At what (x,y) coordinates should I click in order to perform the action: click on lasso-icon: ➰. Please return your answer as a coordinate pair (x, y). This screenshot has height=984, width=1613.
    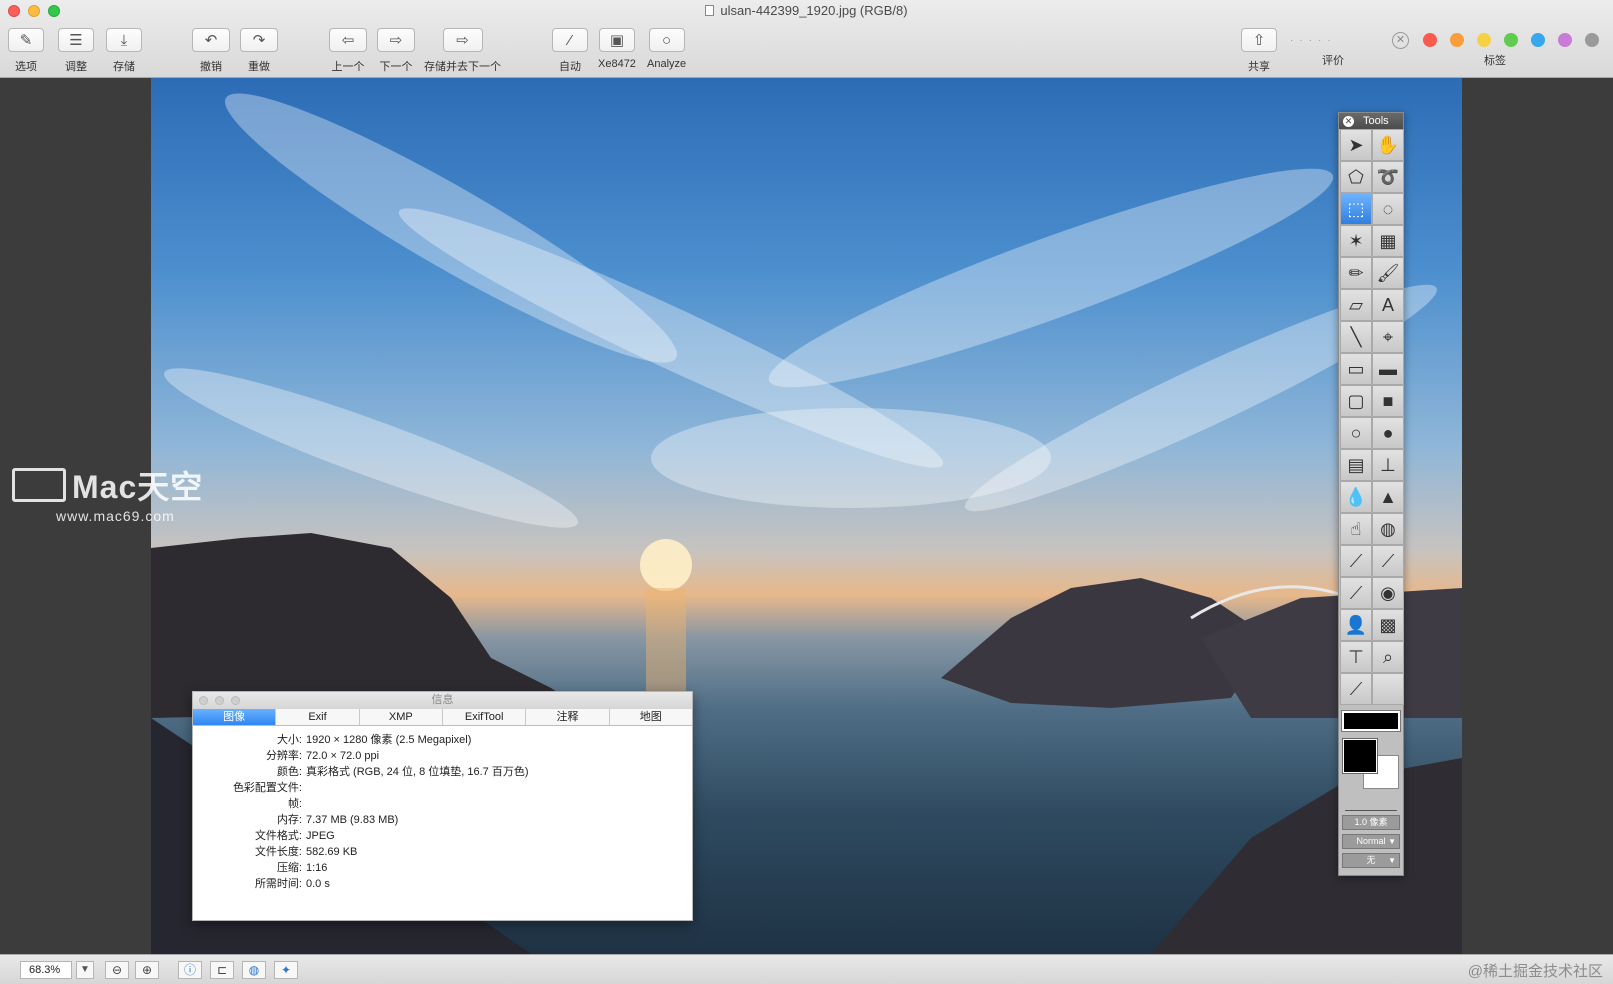
    Looking at the image, I should click on (1388, 177).